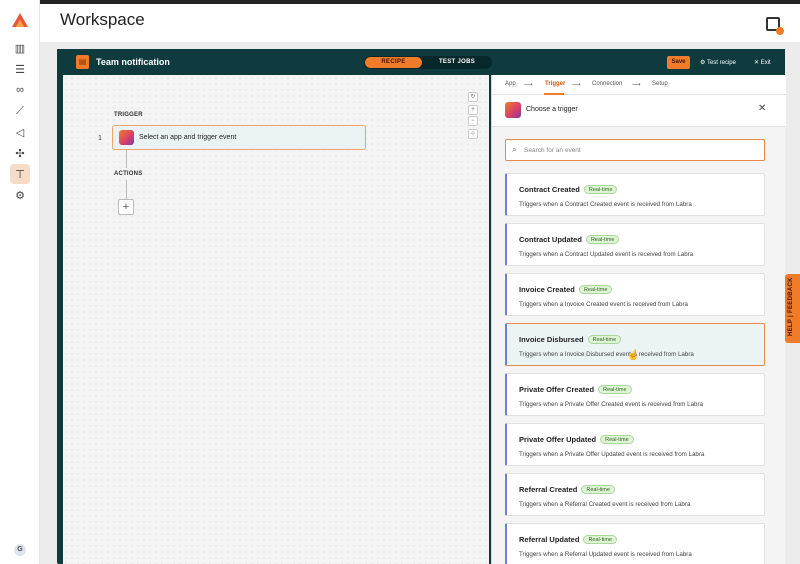 The width and height of the screenshot is (800, 564). I want to click on trigger-step-text: Select an app and trigger event, so click(188, 137).